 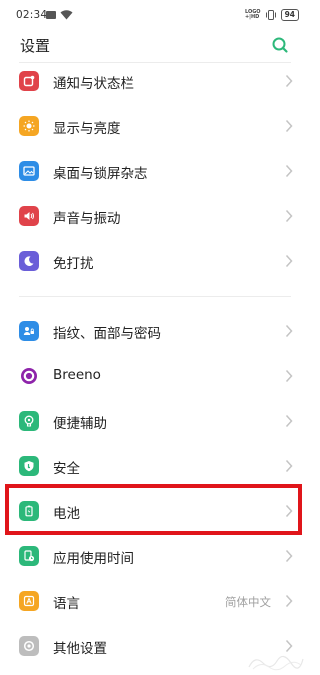 What do you see at coordinates (51, 15) in the screenshot?
I see `message-icon` at bounding box center [51, 15].